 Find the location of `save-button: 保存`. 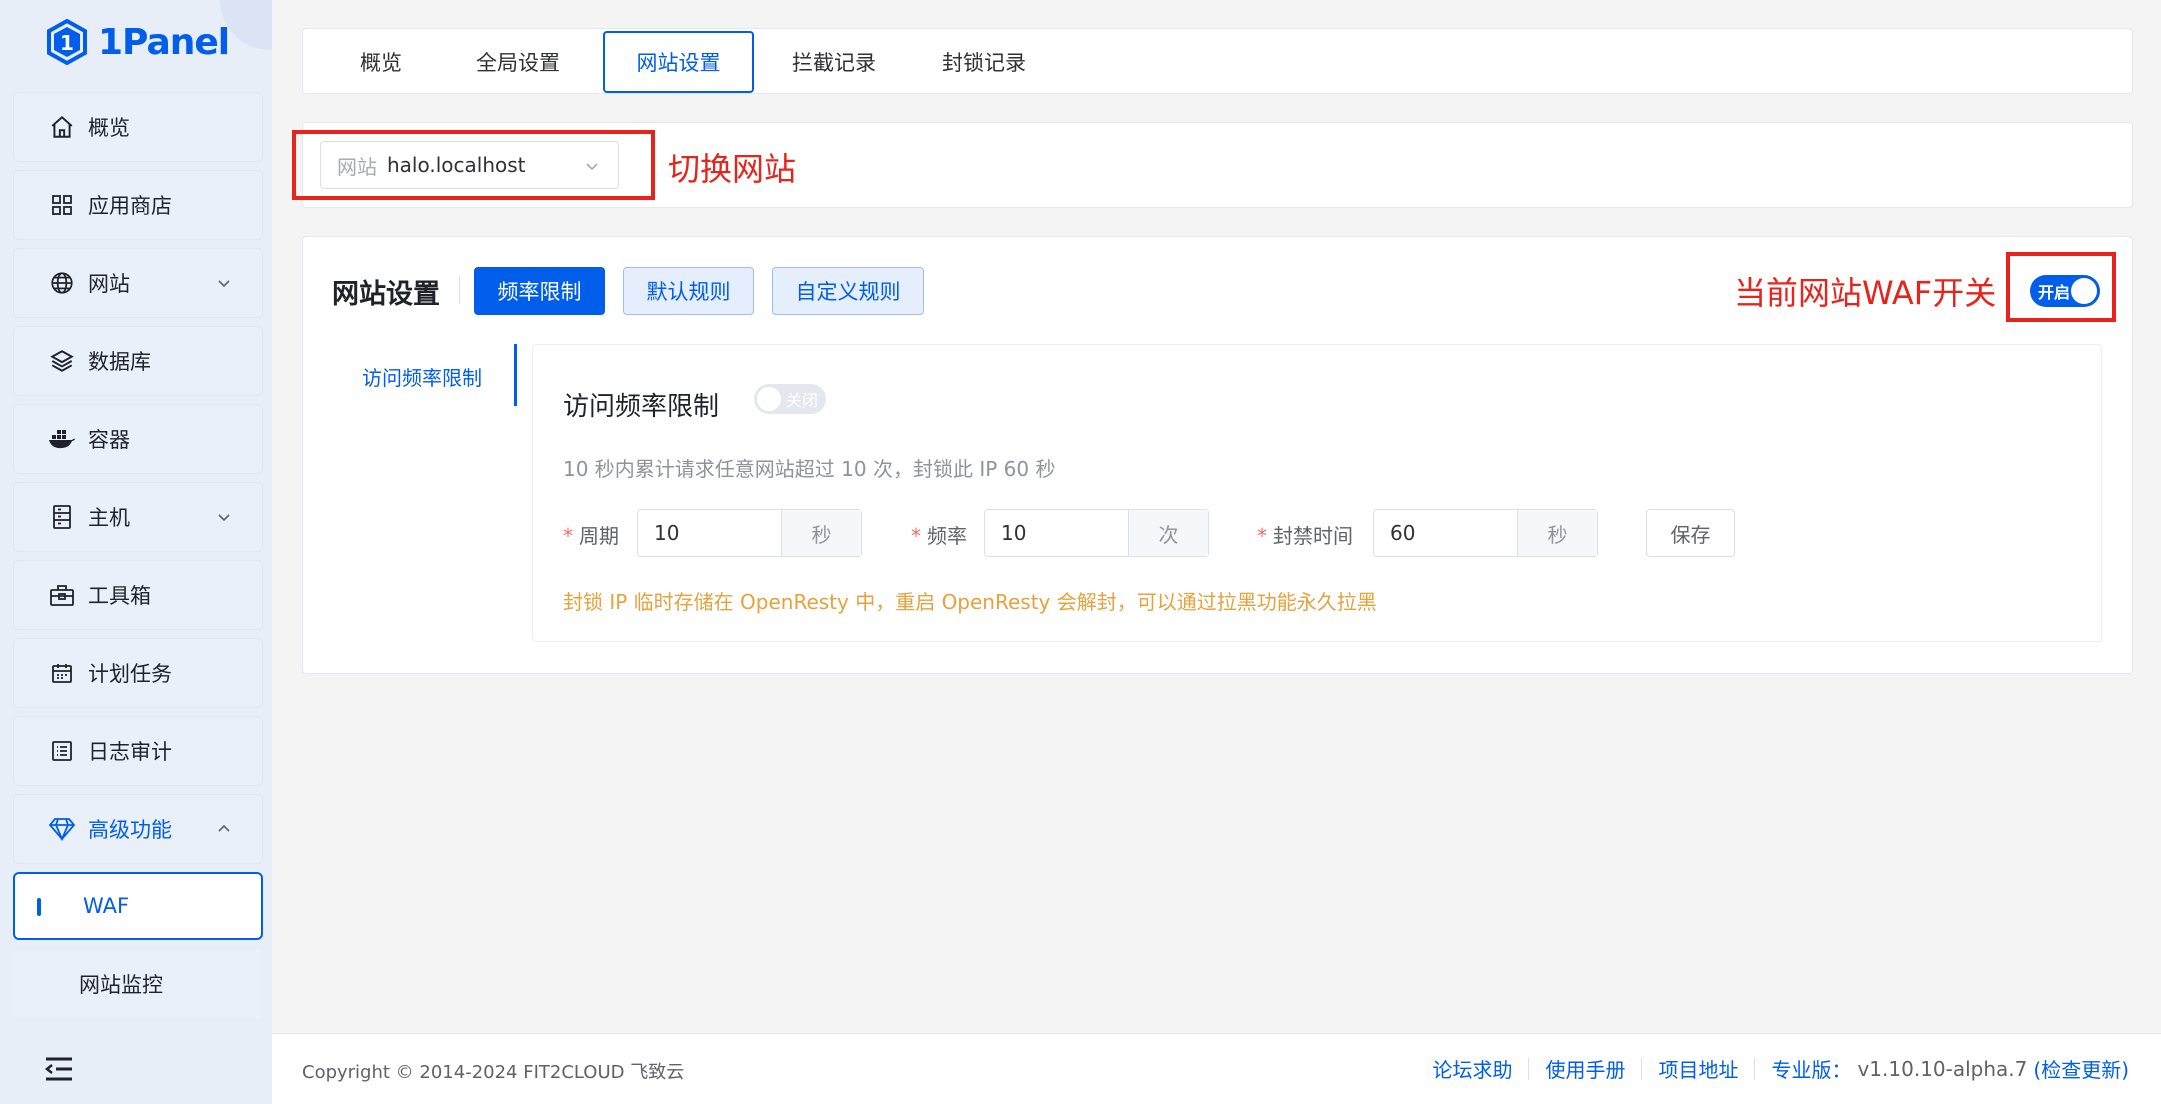

save-button: 保存 is located at coordinates (1690, 533).